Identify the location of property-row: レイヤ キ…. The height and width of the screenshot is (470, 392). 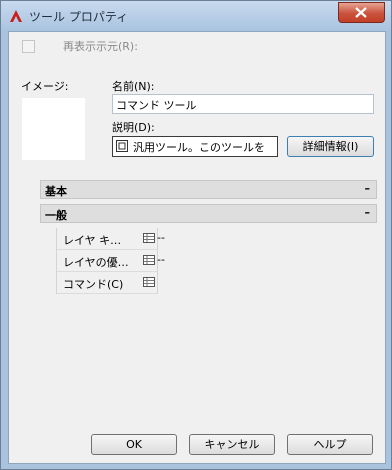
(107, 239).